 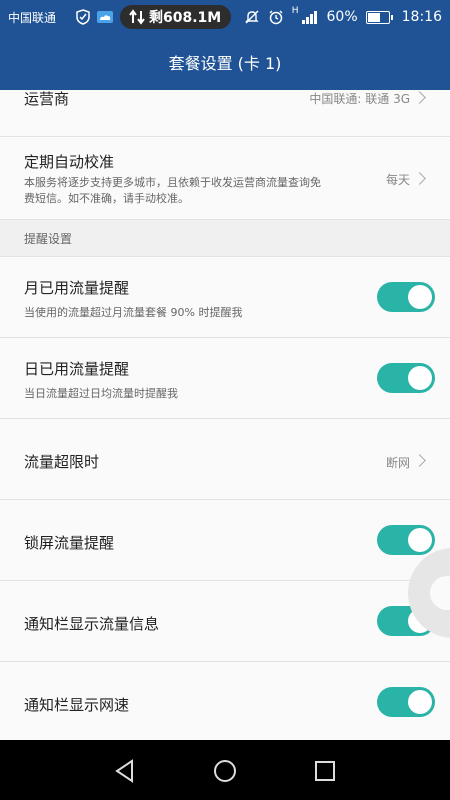 I want to click on notif-speed-toggle, so click(x=406, y=702).